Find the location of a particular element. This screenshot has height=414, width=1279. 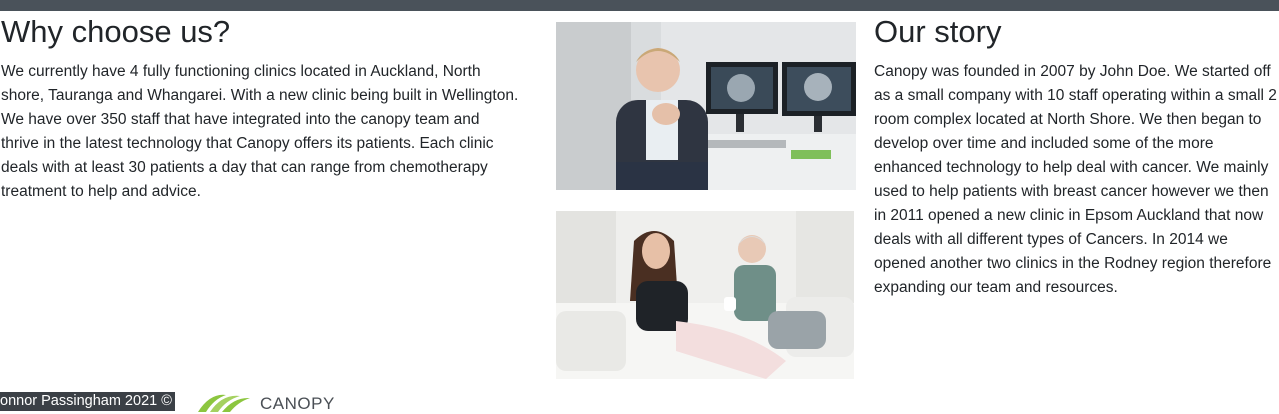

canopy-logo: CANOPY is located at coordinates (271, 401).